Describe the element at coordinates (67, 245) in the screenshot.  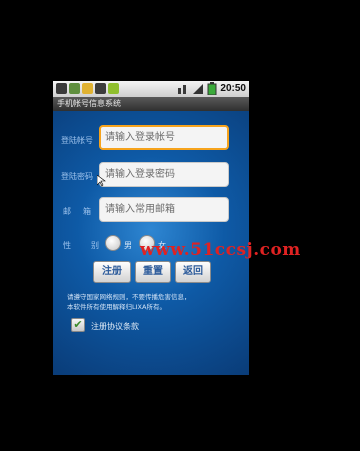
I see `gender-label-1: 性` at that location.